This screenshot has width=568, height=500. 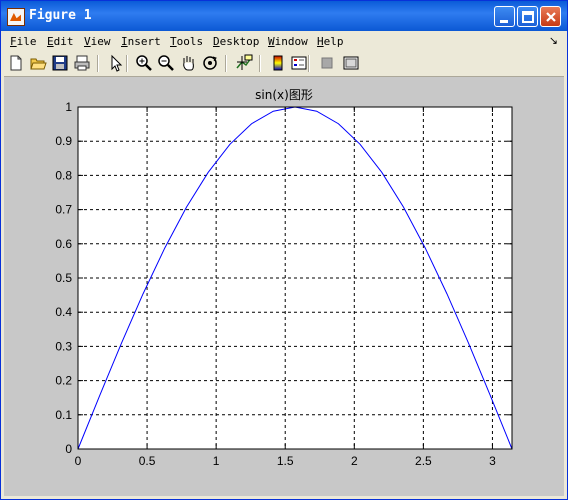 What do you see at coordinates (63, 141) in the screenshot?
I see `y-tick-label: 0.9` at bounding box center [63, 141].